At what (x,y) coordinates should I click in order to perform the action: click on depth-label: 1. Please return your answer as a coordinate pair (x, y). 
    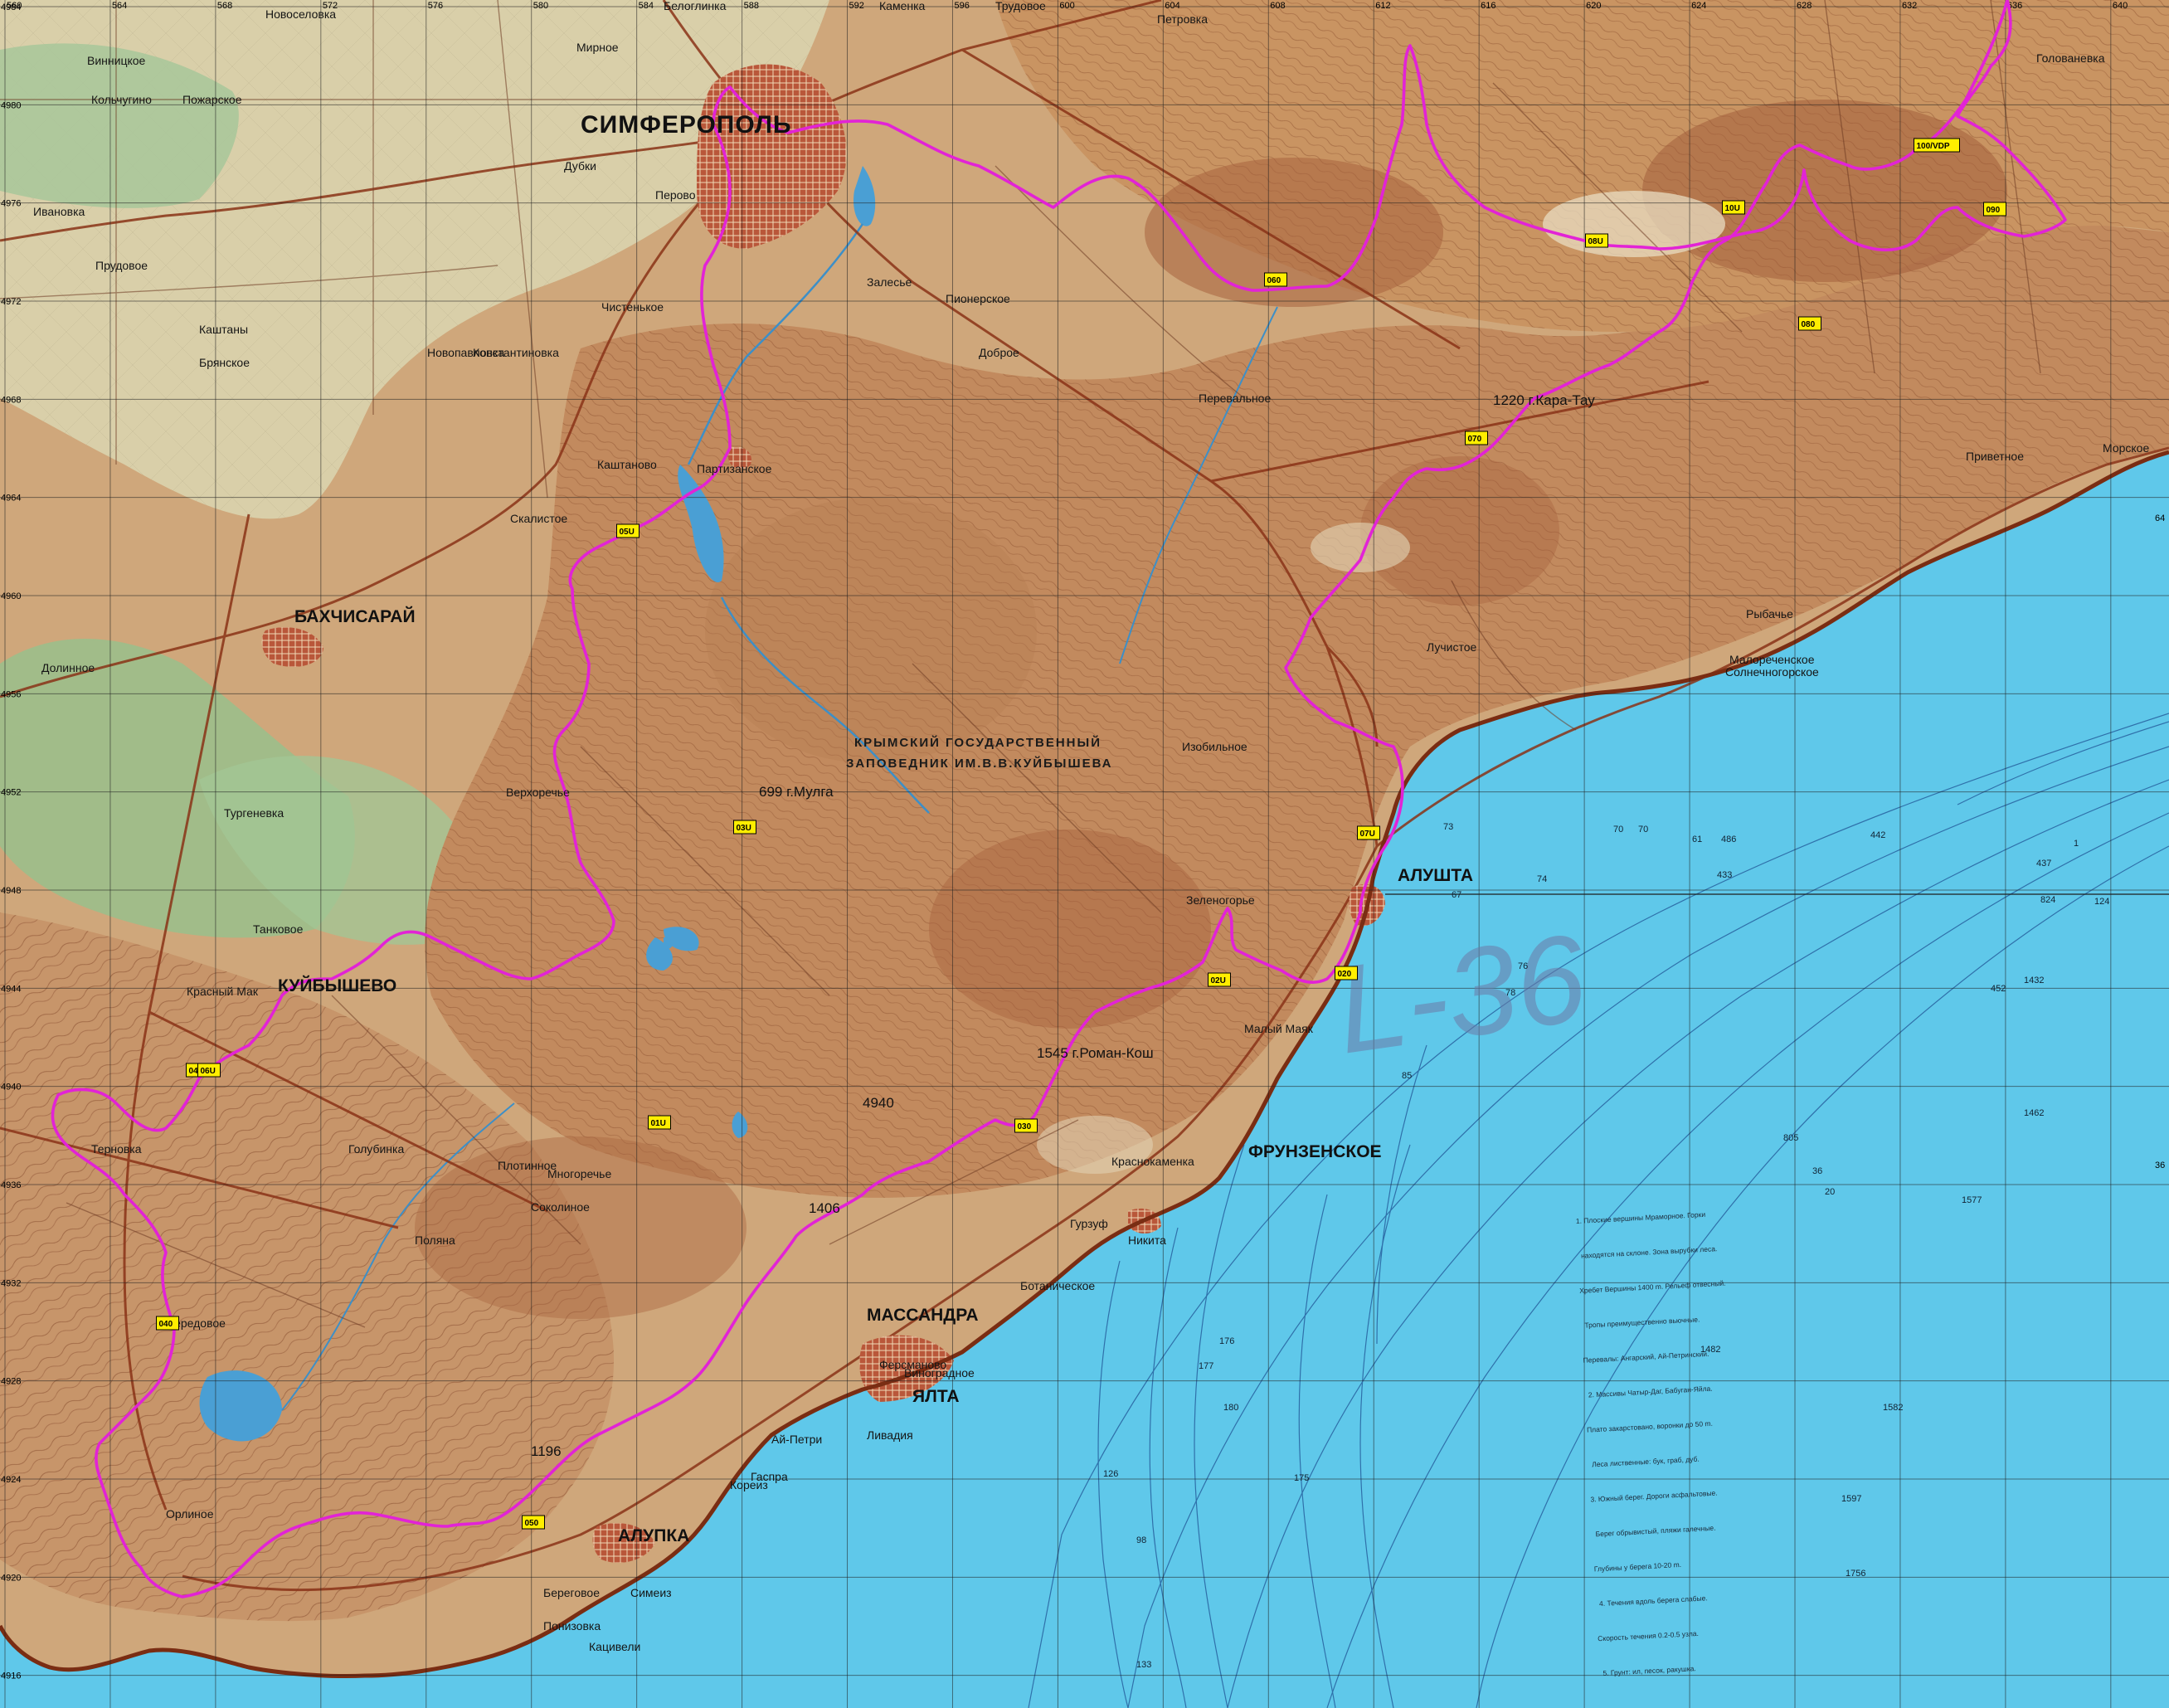
    Looking at the image, I should click on (2076, 844).